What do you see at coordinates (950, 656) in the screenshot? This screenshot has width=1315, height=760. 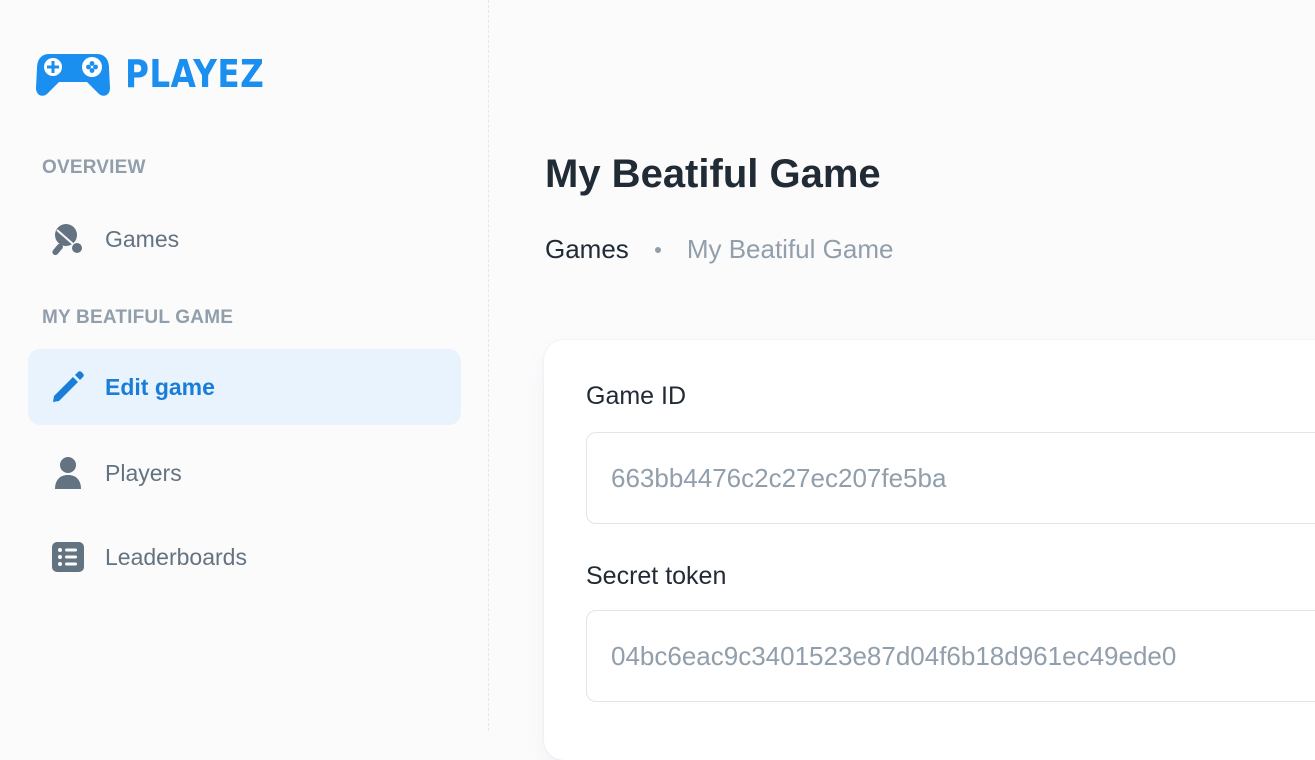 I see `secret-token-field: 04bc6eac9c3401523e87d04f6b18d961ec49ede0` at bounding box center [950, 656].